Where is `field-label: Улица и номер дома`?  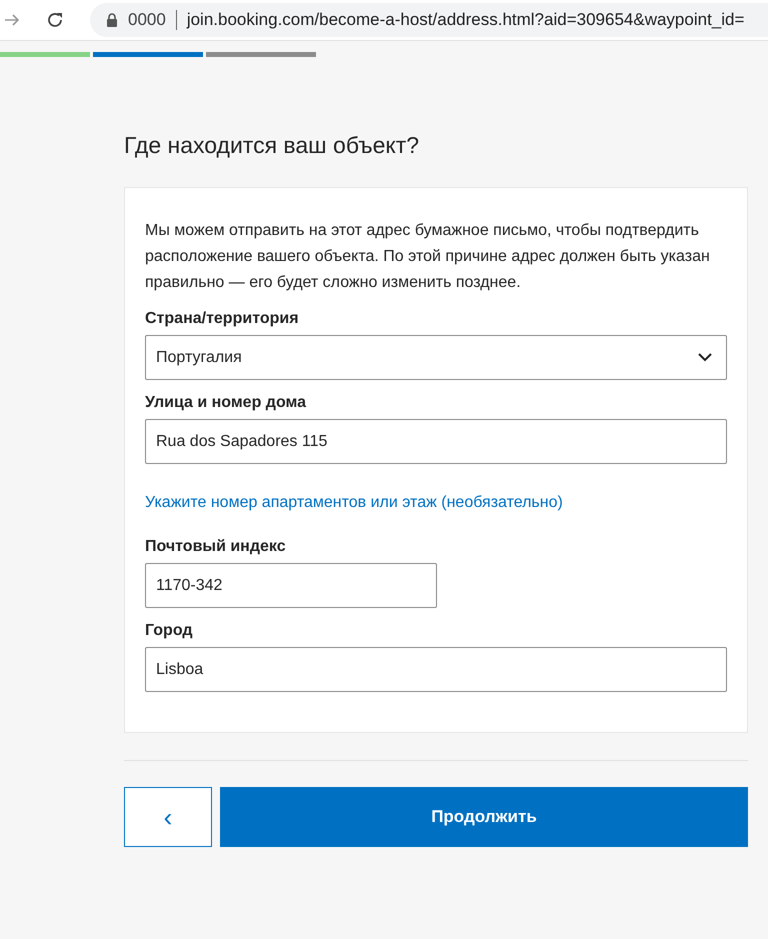 field-label: Улица и номер дома is located at coordinates (226, 403).